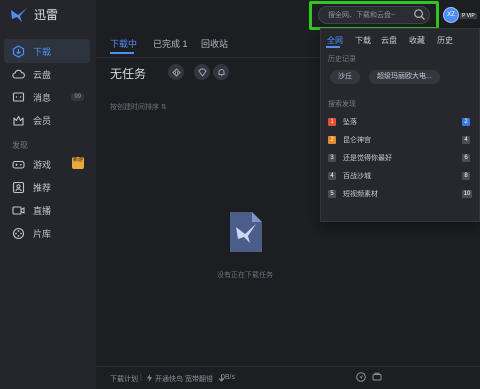 The image size is (480, 389). What do you see at coordinates (18, 96) in the screenshot?
I see `message-icon` at bounding box center [18, 96].